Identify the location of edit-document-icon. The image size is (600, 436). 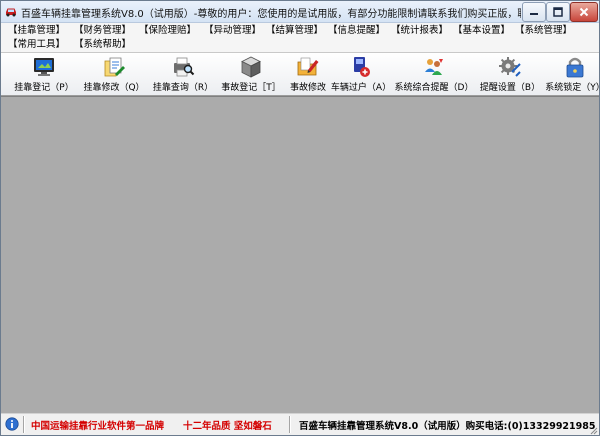
(114, 67).